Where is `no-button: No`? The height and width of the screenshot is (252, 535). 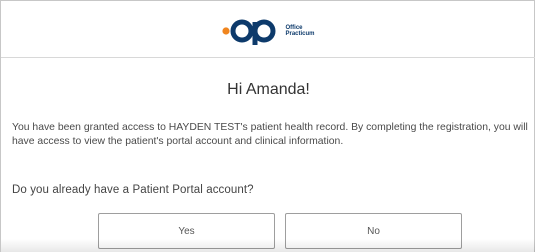 no-button: No is located at coordinates (373, 231).